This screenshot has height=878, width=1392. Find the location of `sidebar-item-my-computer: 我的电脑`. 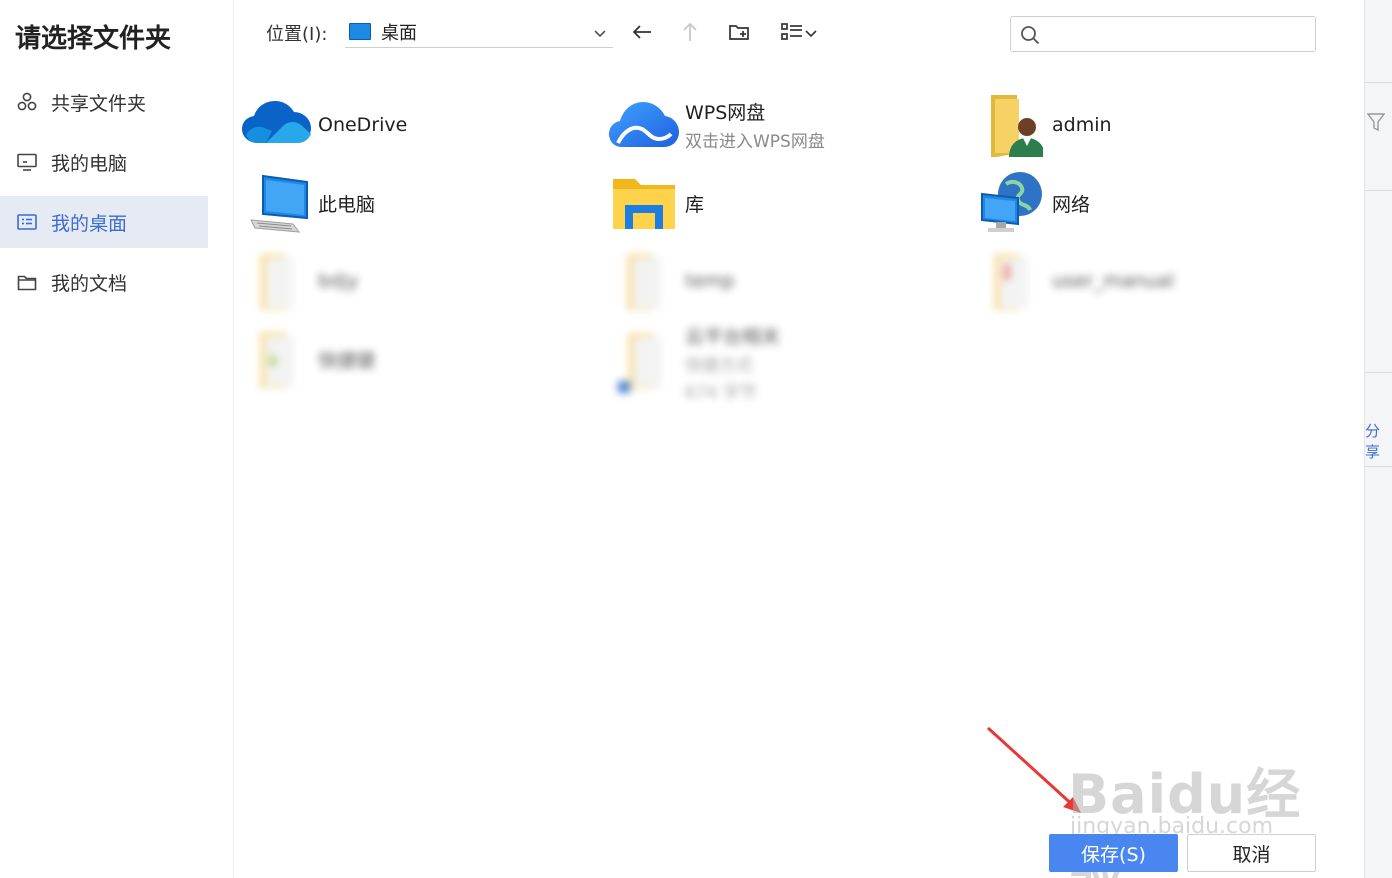

sidebar-item-my-computer: 我的电脑 is located at coordinates (104, 162).